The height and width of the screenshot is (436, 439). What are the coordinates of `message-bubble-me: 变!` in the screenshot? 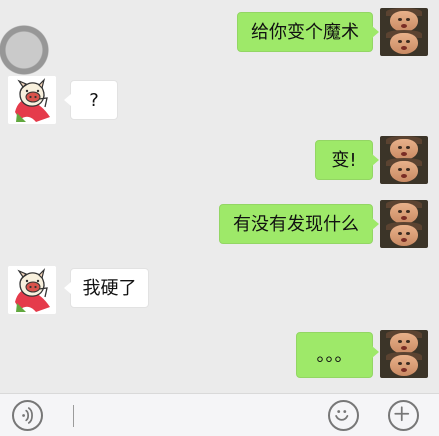 It's located at (347, 160).